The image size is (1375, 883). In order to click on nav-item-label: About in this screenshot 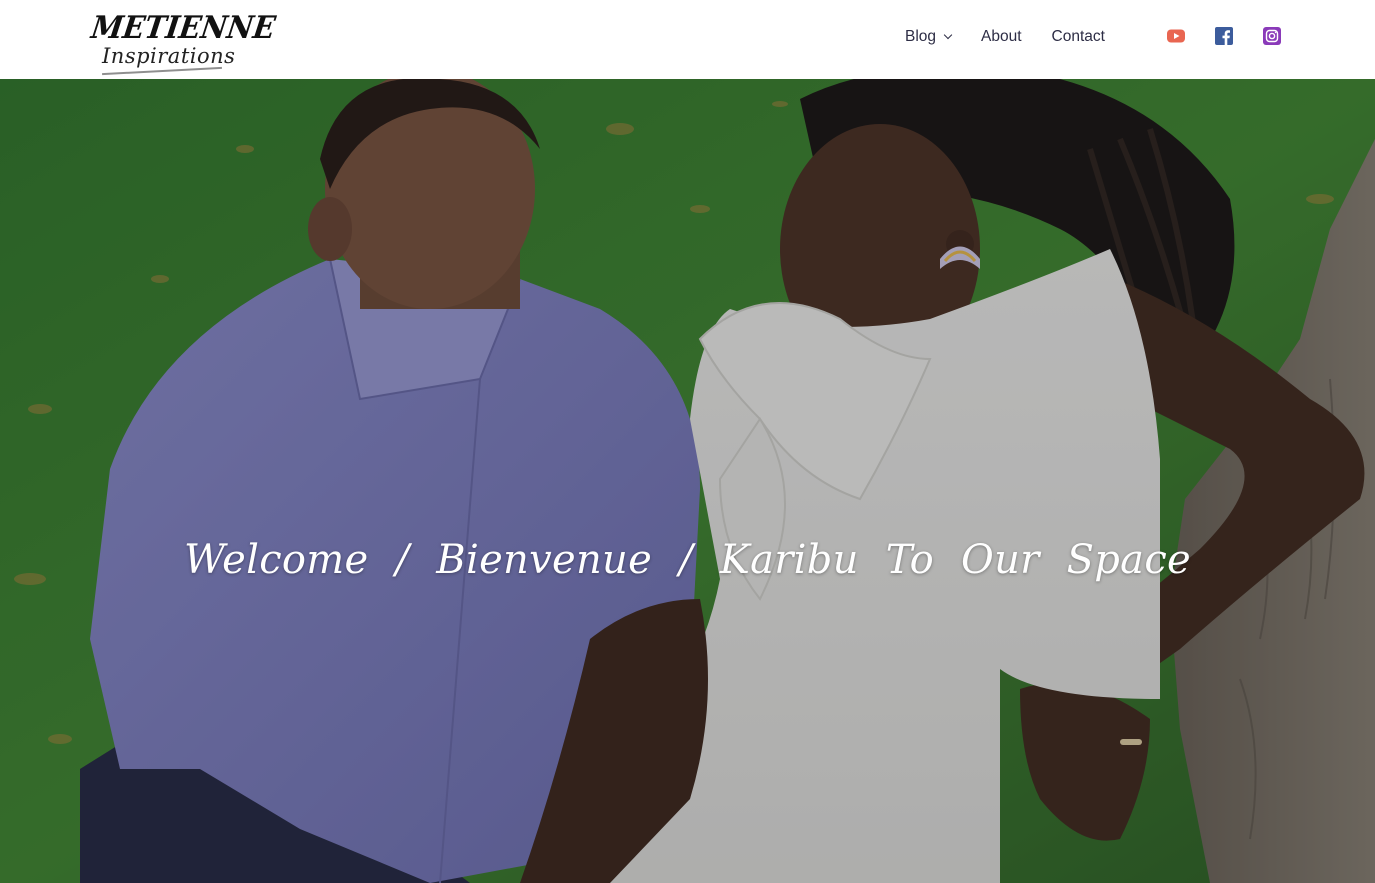, I will do `click(1001, 36)`.